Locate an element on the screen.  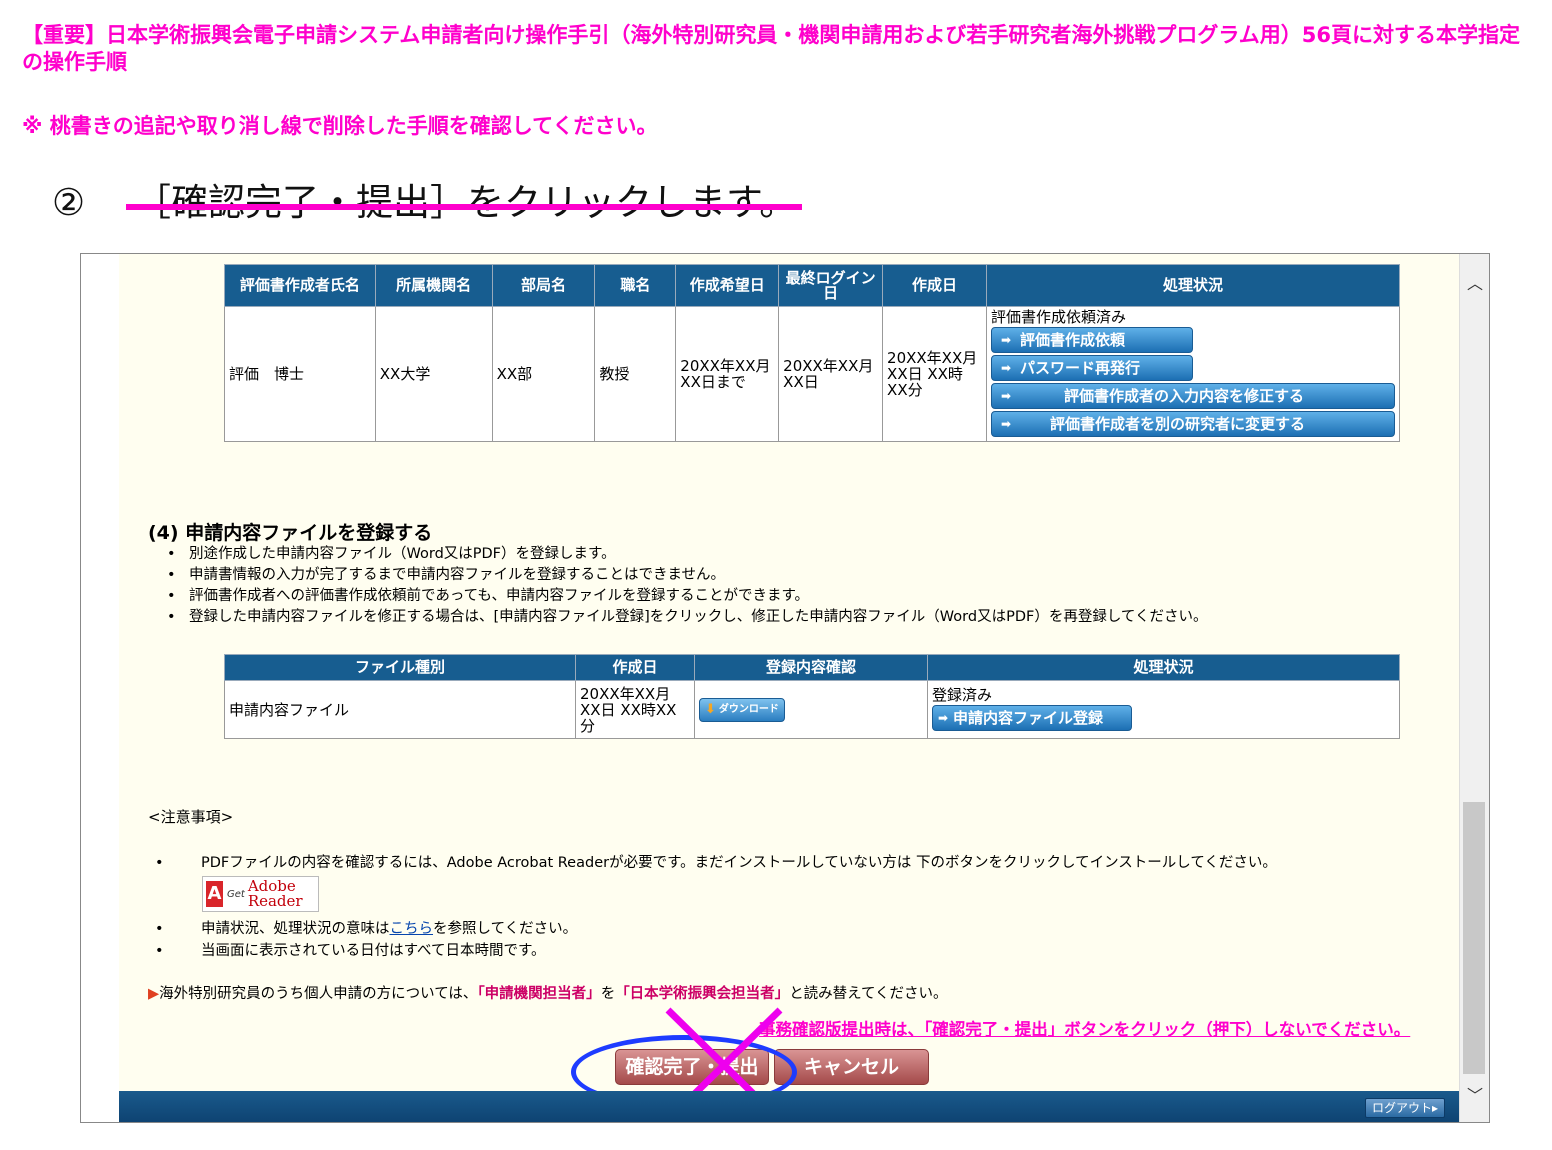
submit-warning: 事務確認版提出時は、「確認完了・提出」ボタンをクリック（押下）しないでください。 is located at coordinates (1085, 1029).